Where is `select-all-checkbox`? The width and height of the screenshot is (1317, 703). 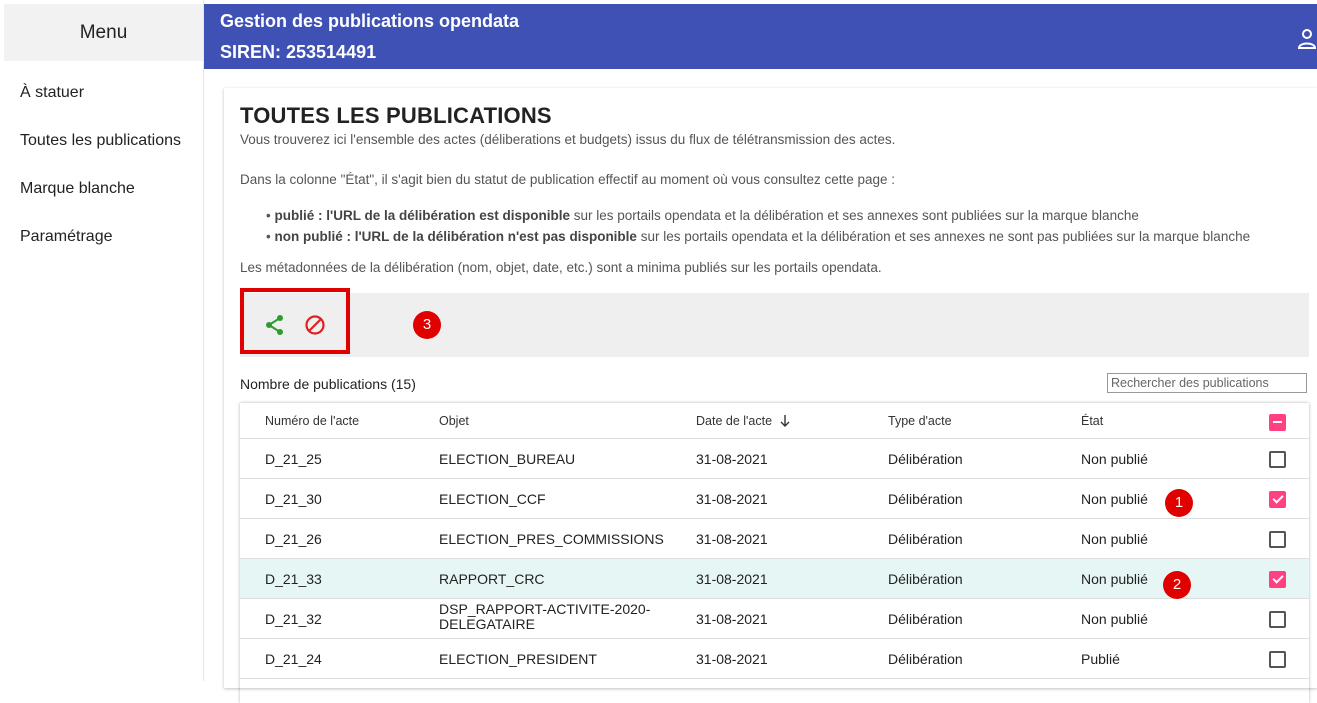 select-all-checkbox is located at coordinates (1277, 422).